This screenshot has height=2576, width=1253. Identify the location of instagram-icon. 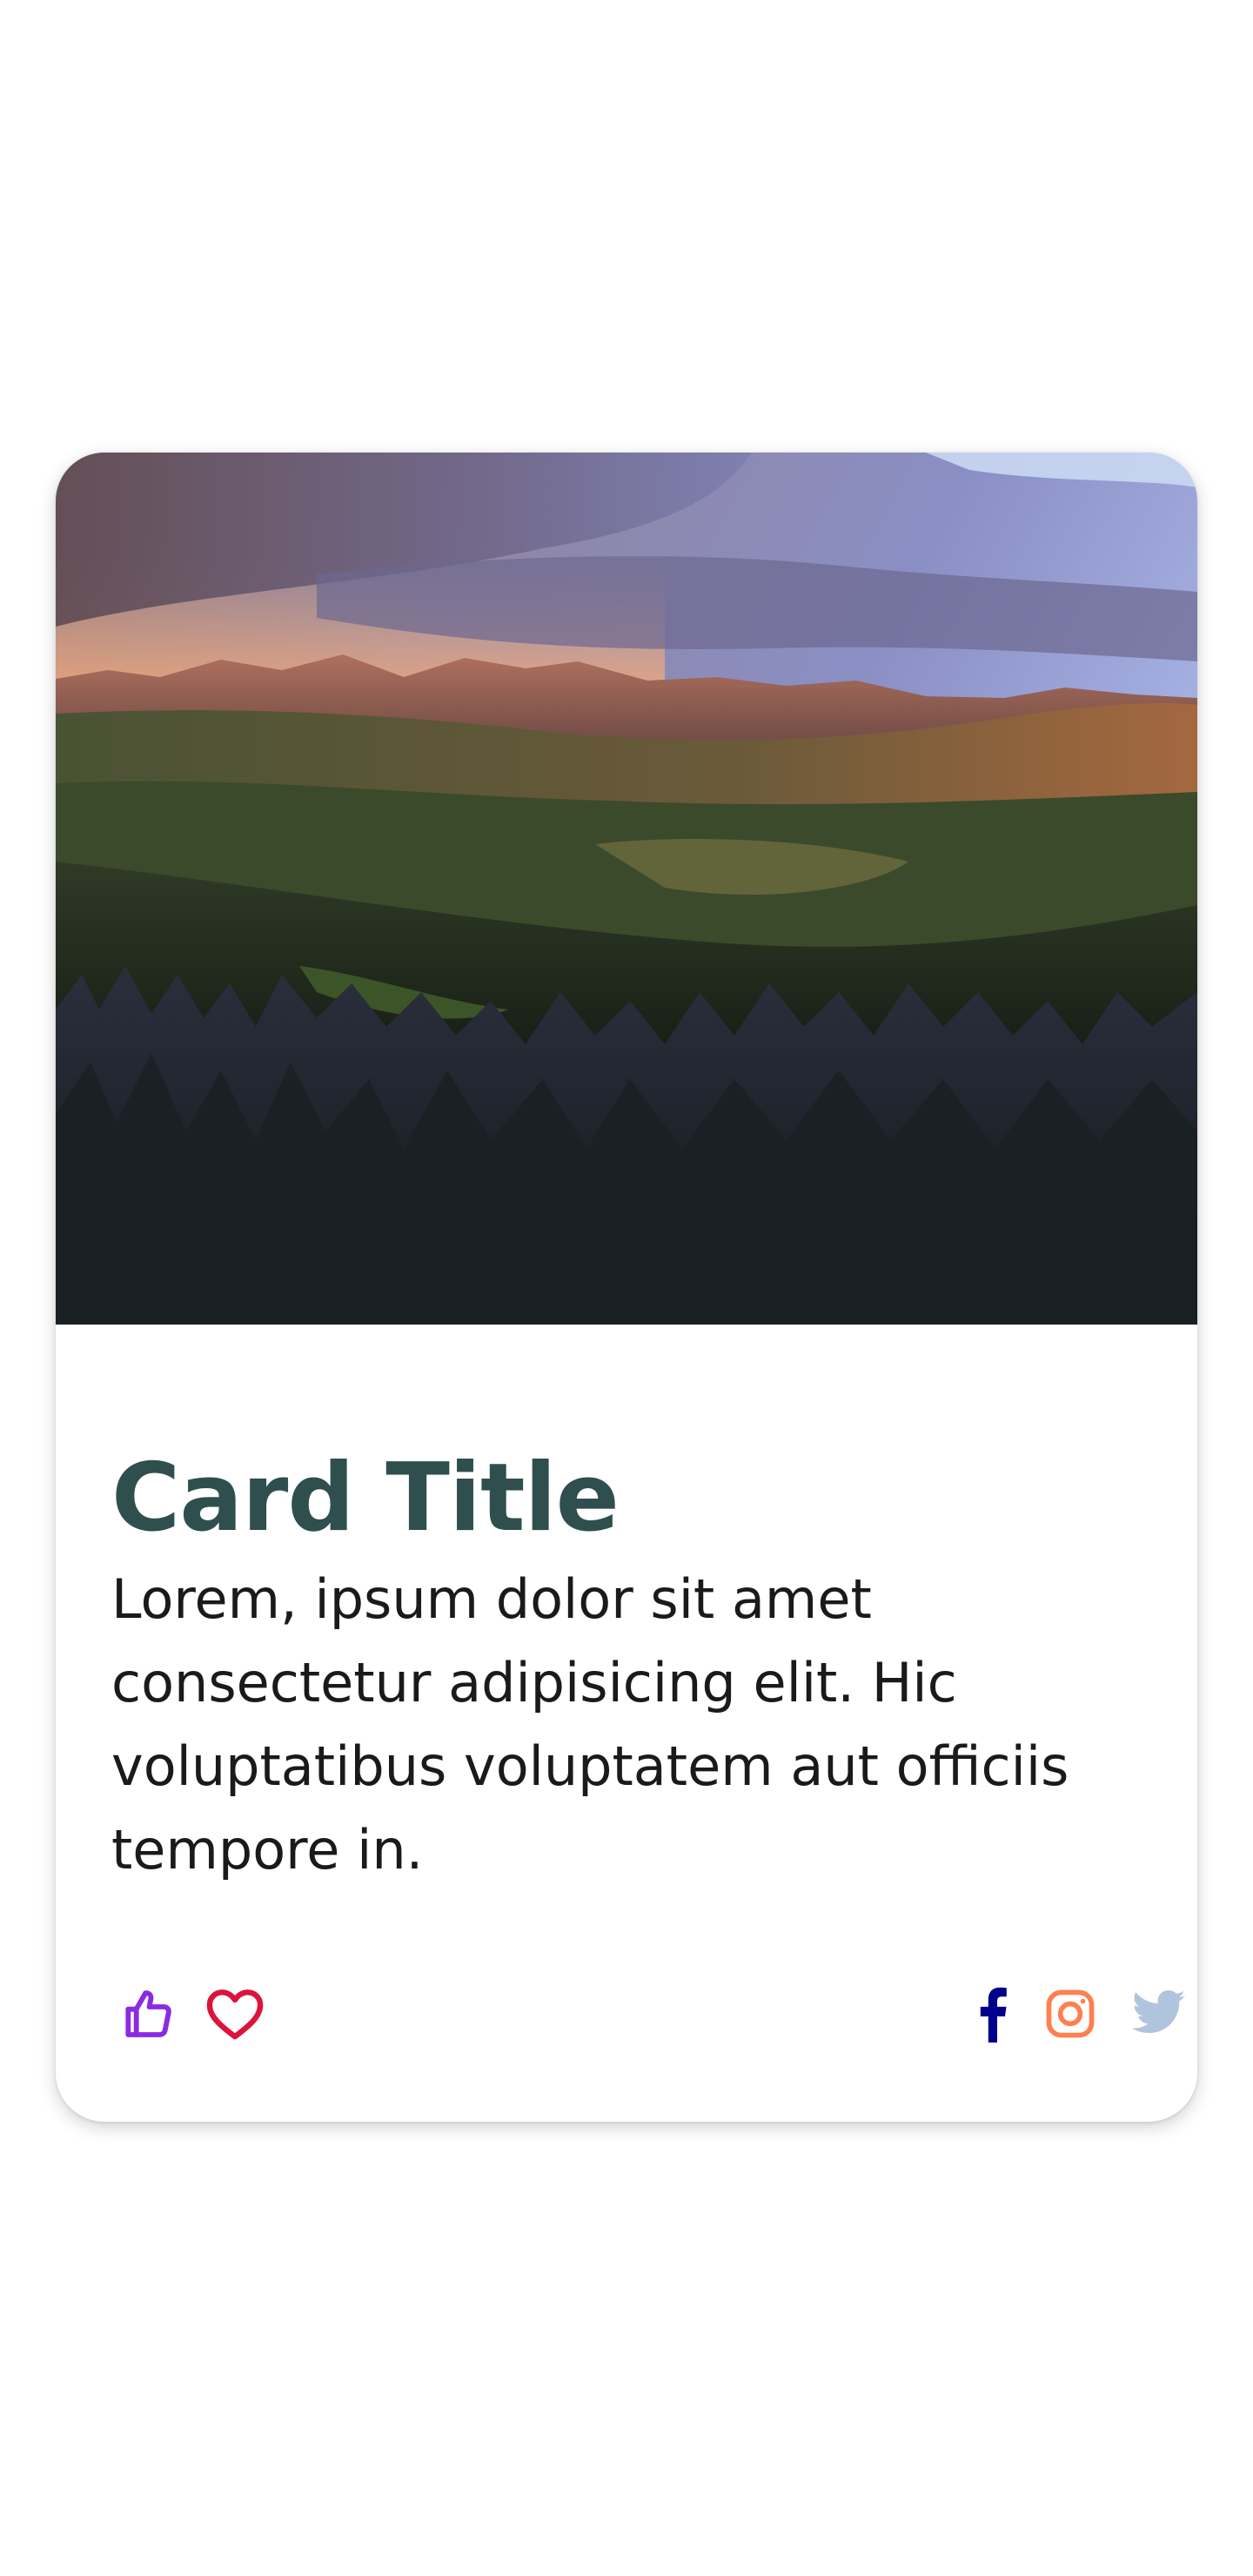
(1070, 2013).